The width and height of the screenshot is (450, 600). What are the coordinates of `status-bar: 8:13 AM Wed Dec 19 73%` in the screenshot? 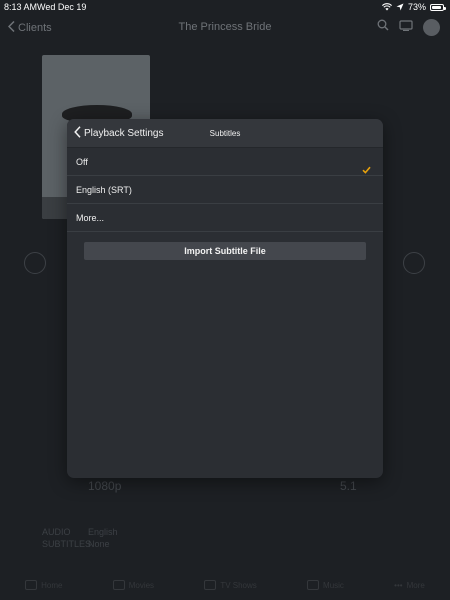 It's located at (225, 7).